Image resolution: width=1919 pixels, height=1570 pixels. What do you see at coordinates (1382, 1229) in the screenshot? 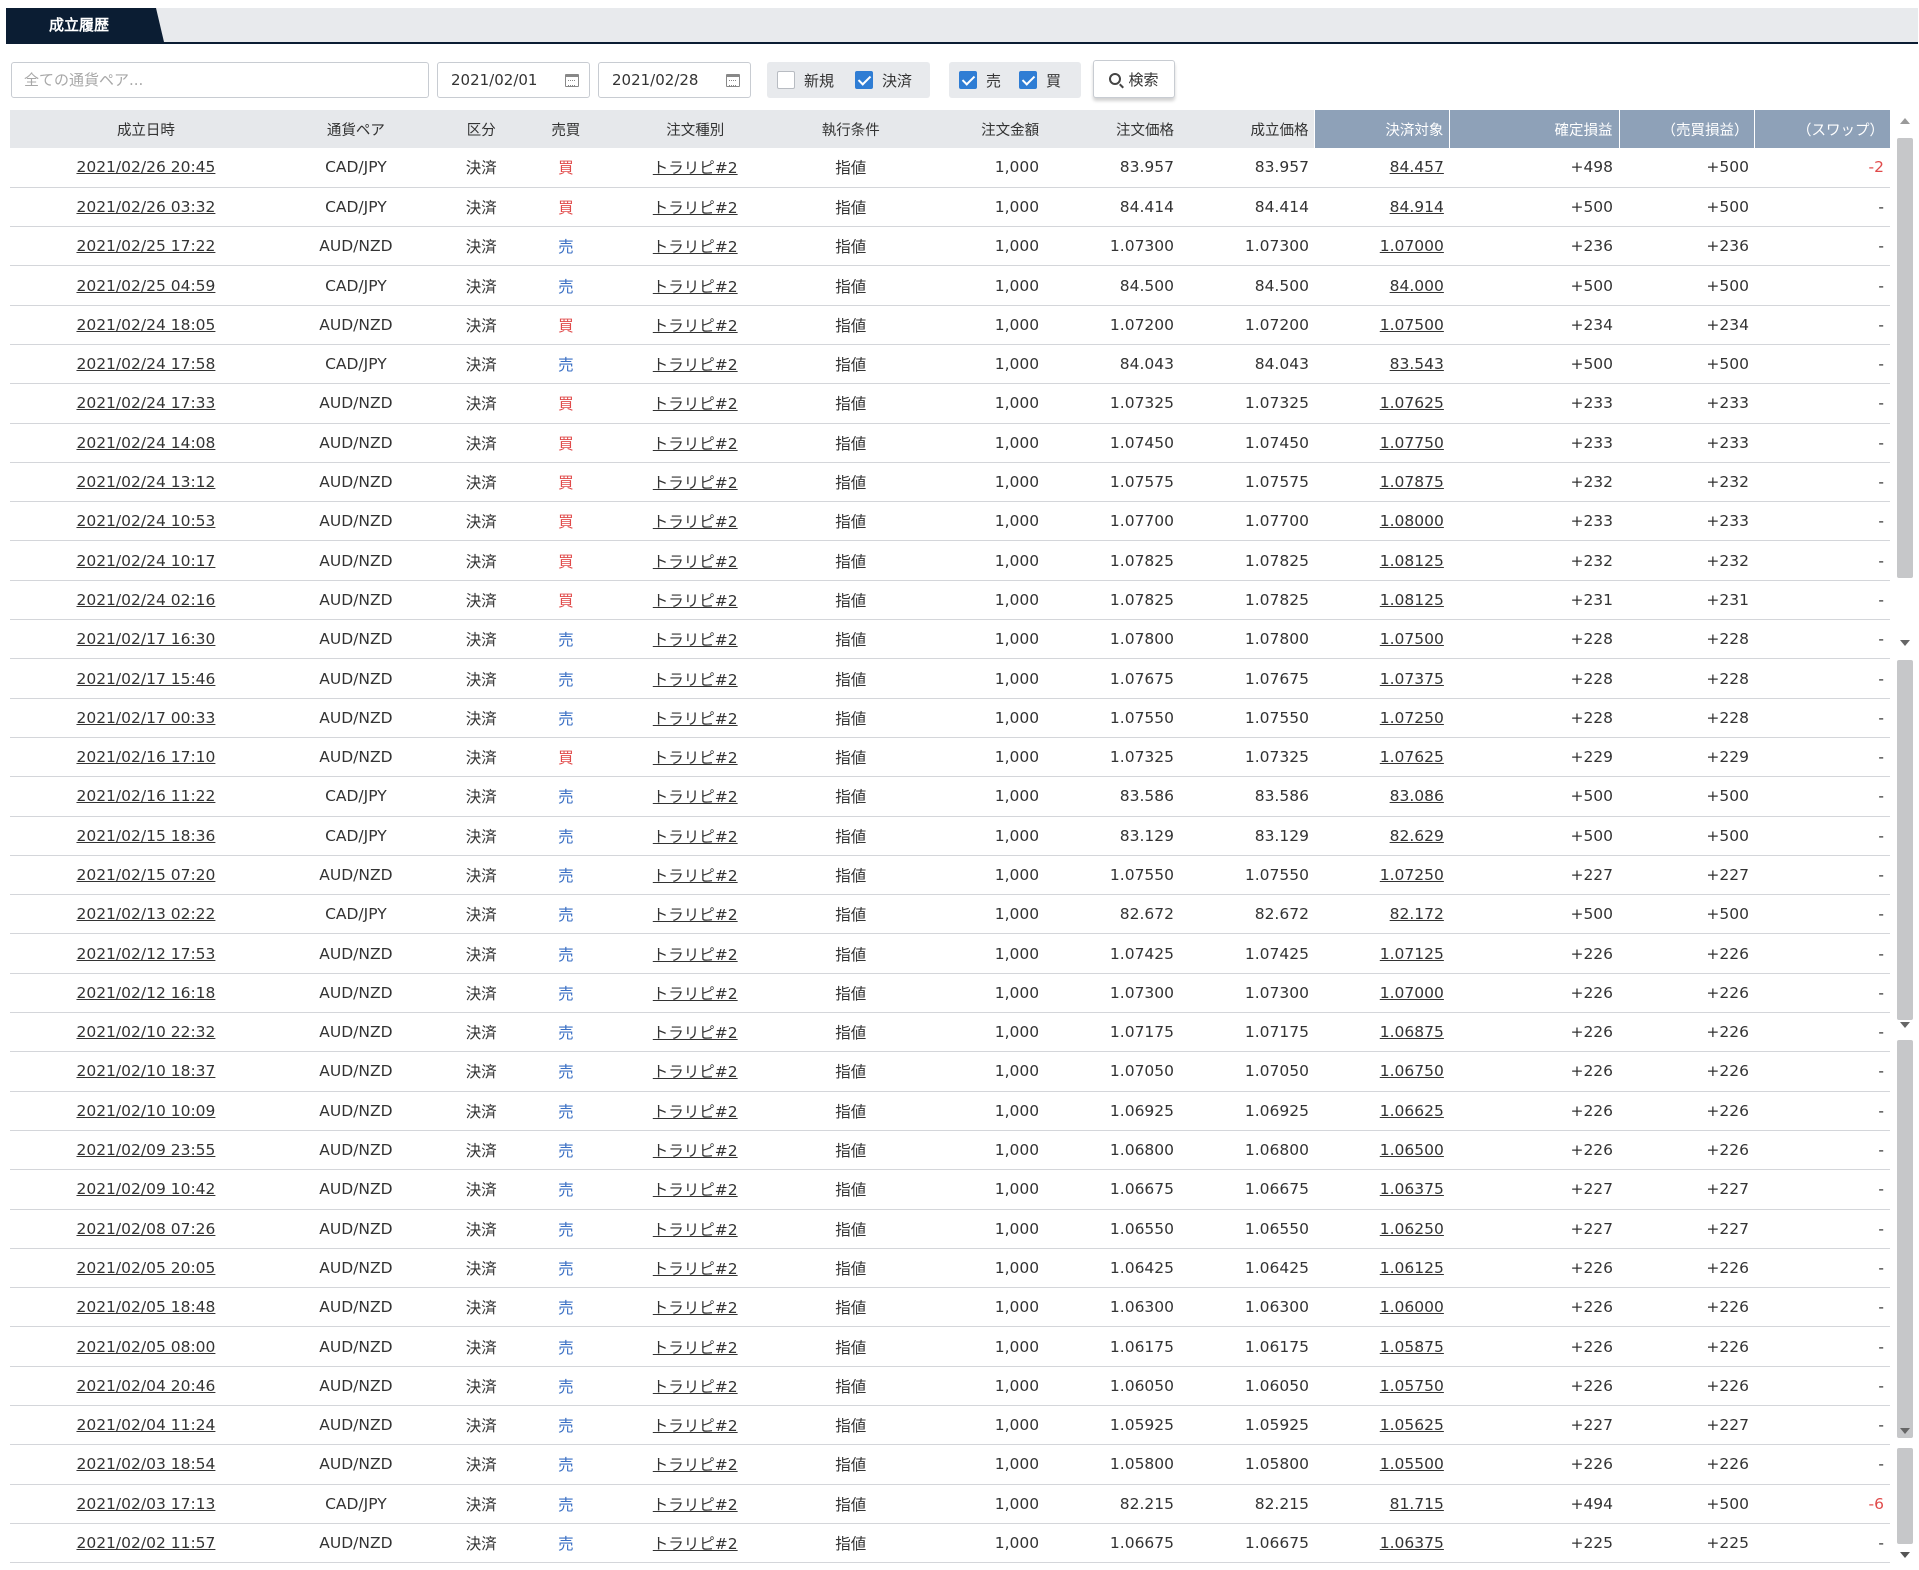
I see `cell-settlement-target: 1.06250` at bounding box center [1382, 1229].